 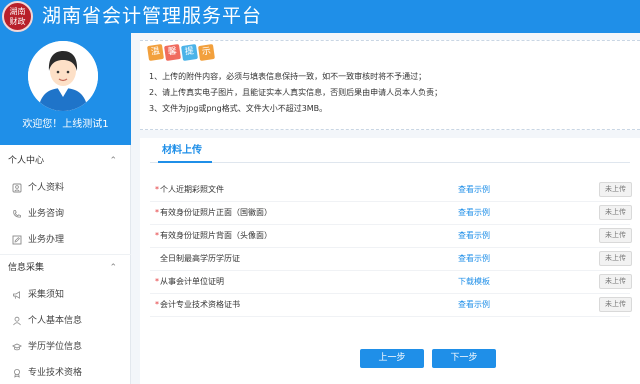 I want to click on notice-line: 3、文件为jpg或png格式、文件大小不超过3MB。, so click(x=238, y=108).